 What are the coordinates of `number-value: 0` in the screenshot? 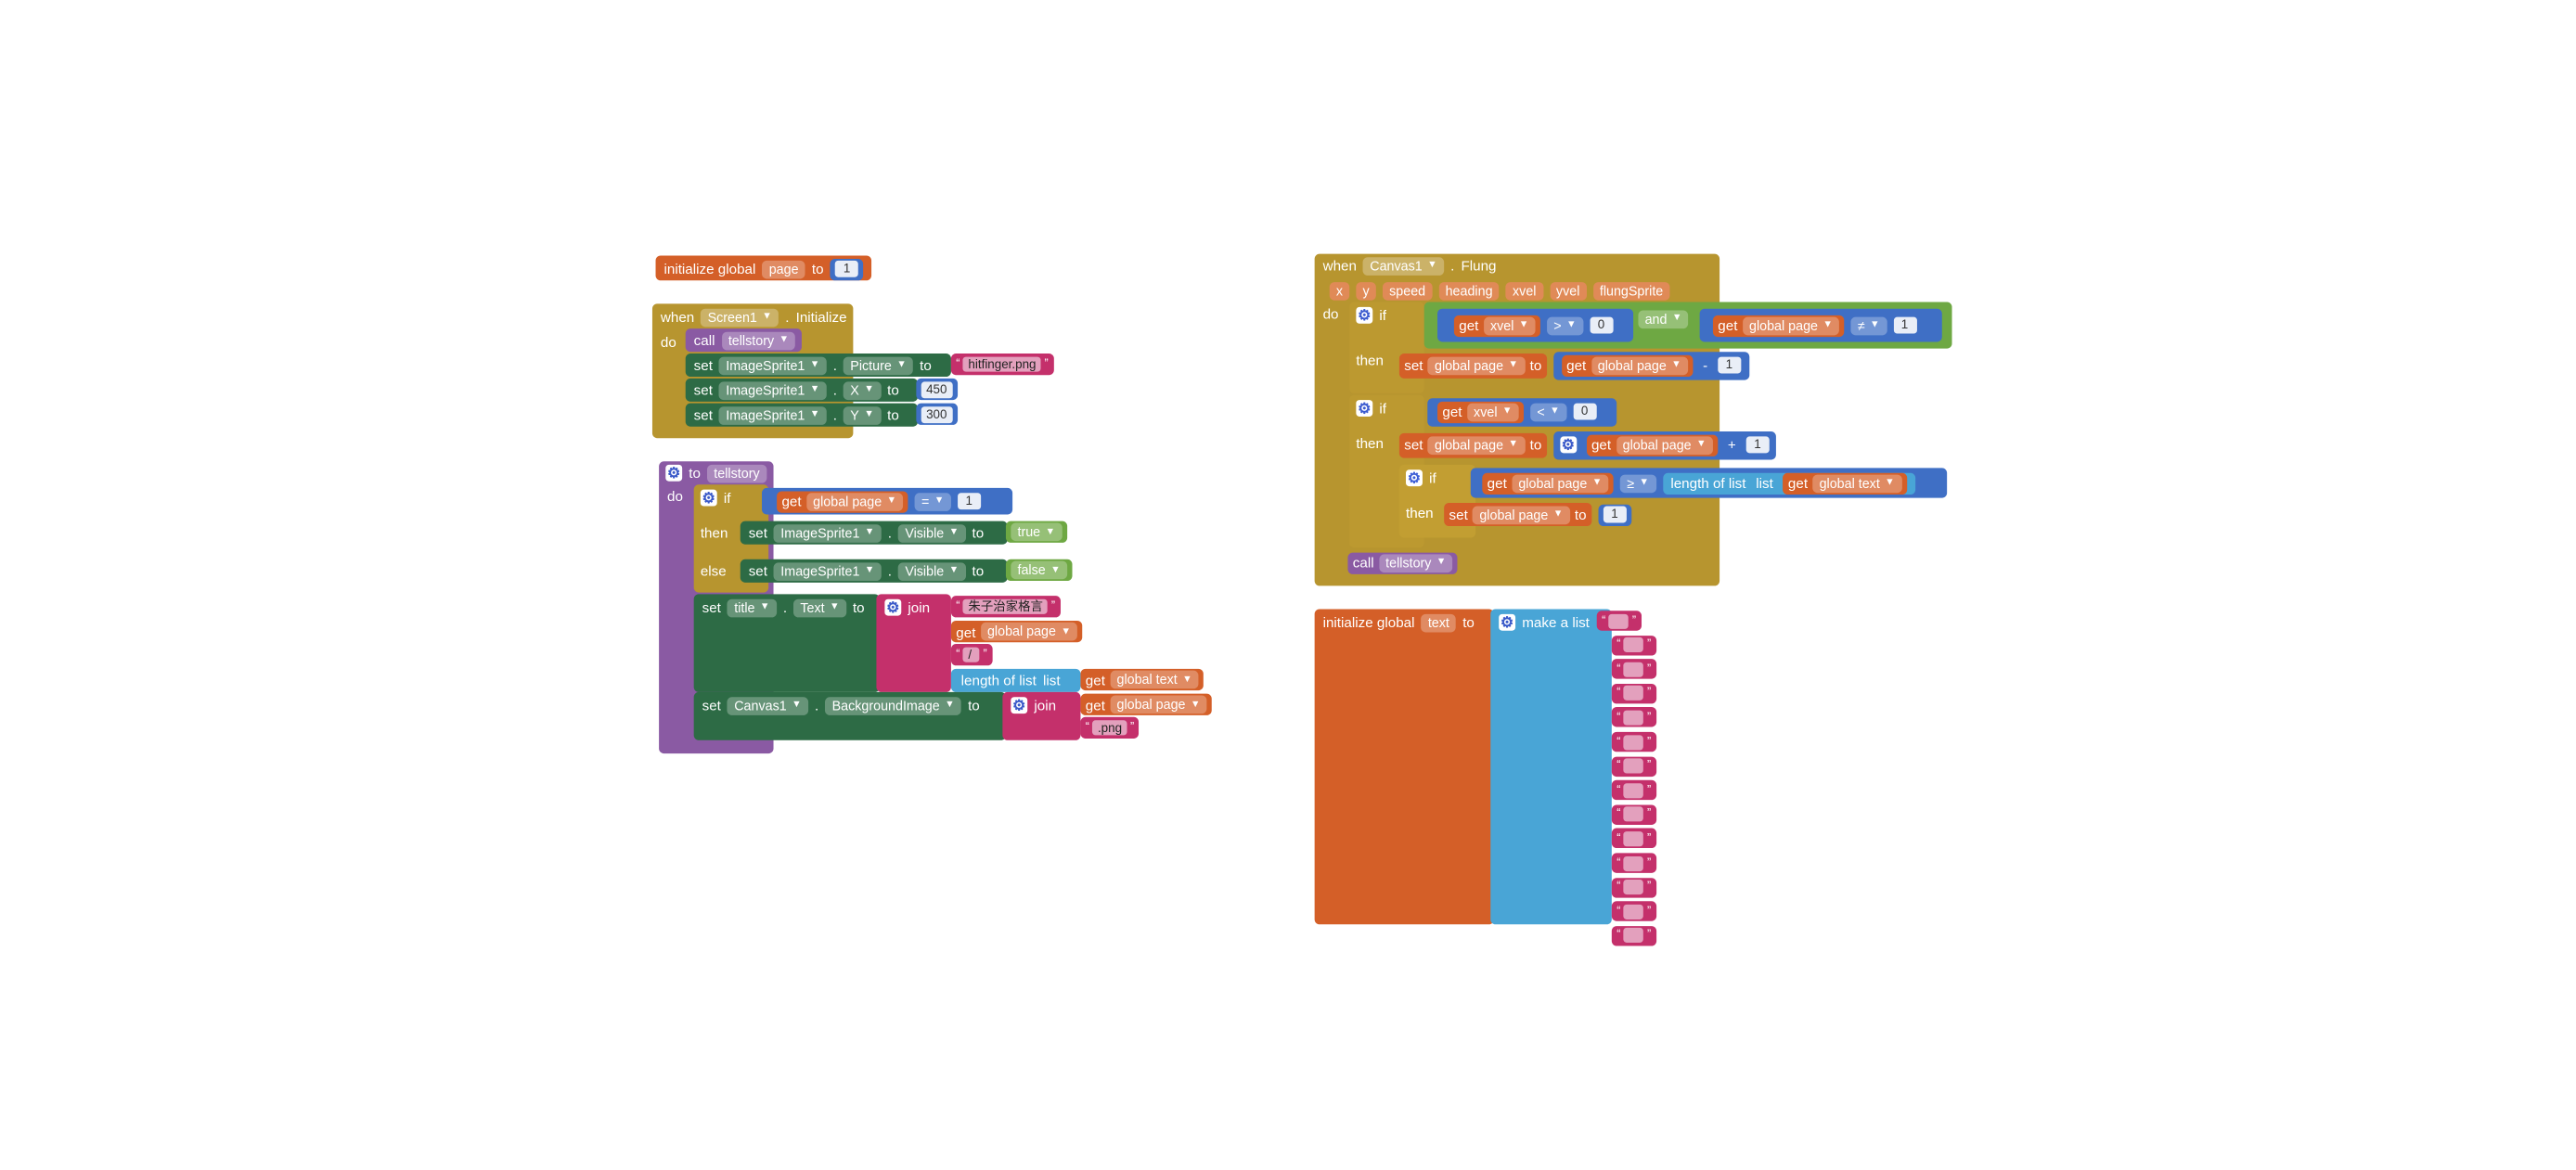 It's located at (1601, 325).